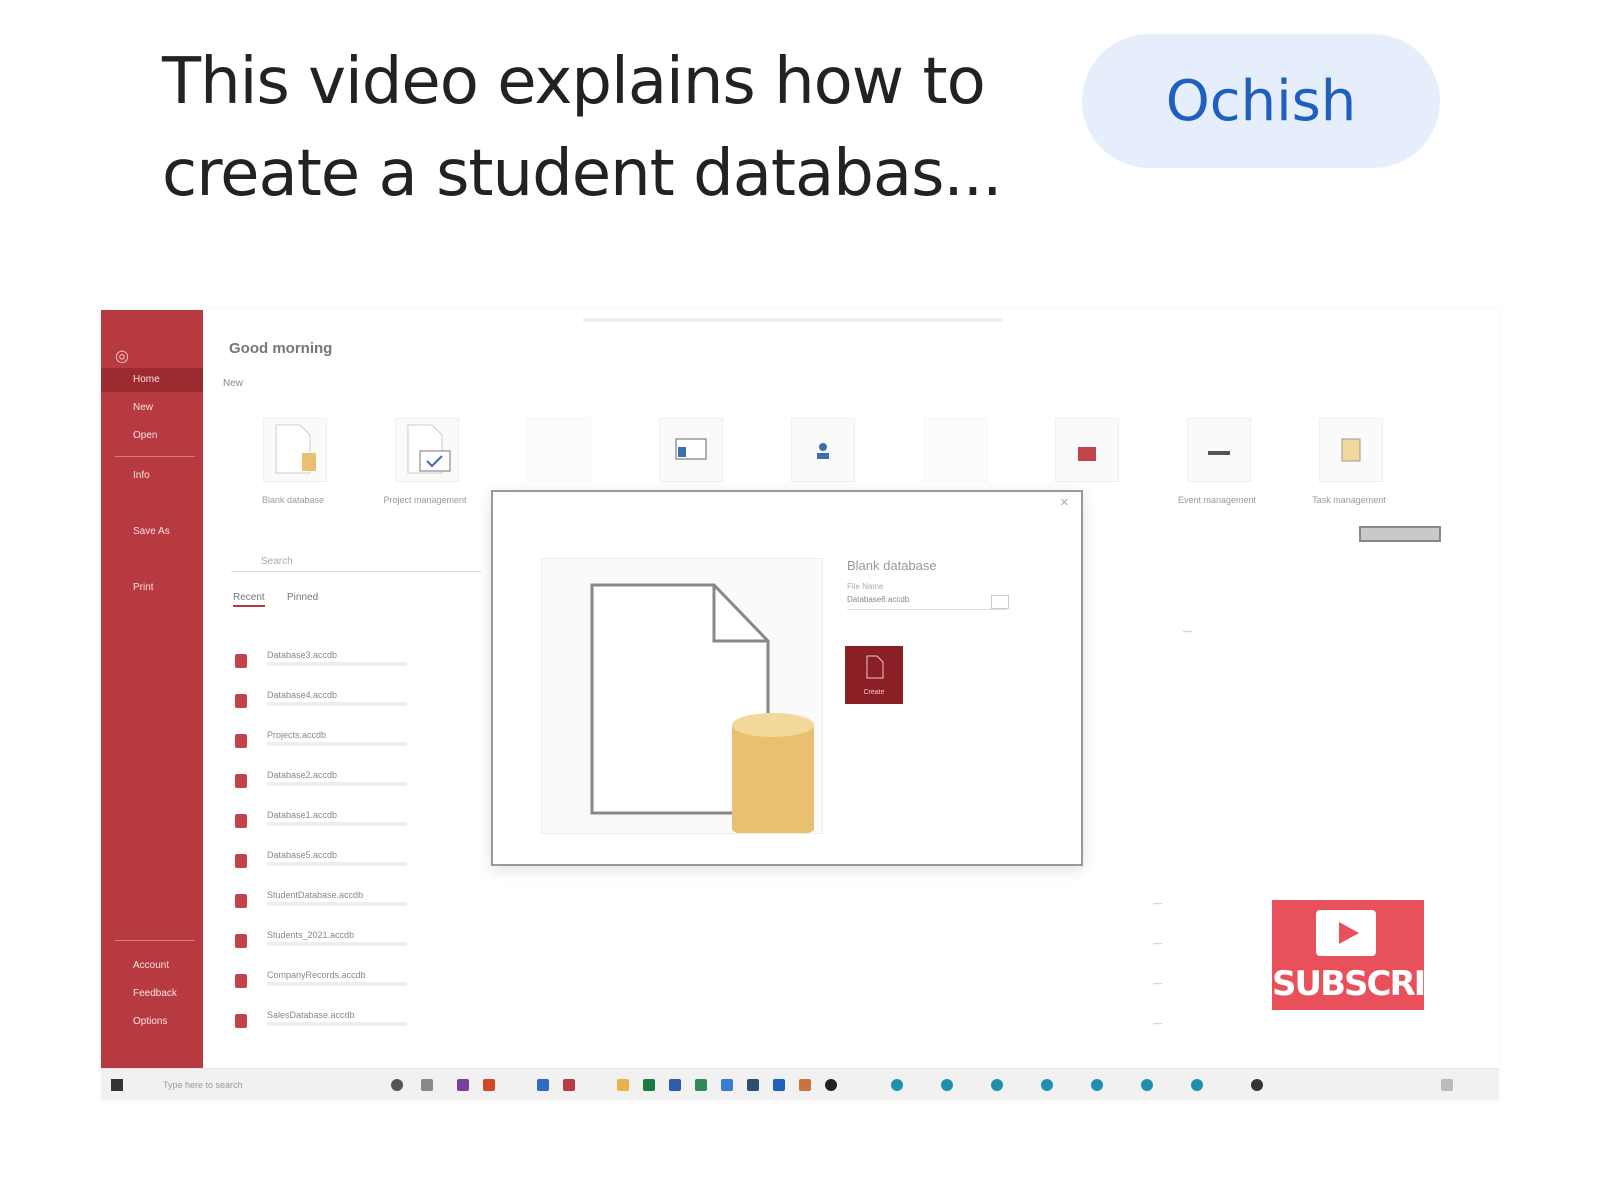 This screenshot has width=1600, height=1200. I want to click on weather-icon, so click(1257, 1085).